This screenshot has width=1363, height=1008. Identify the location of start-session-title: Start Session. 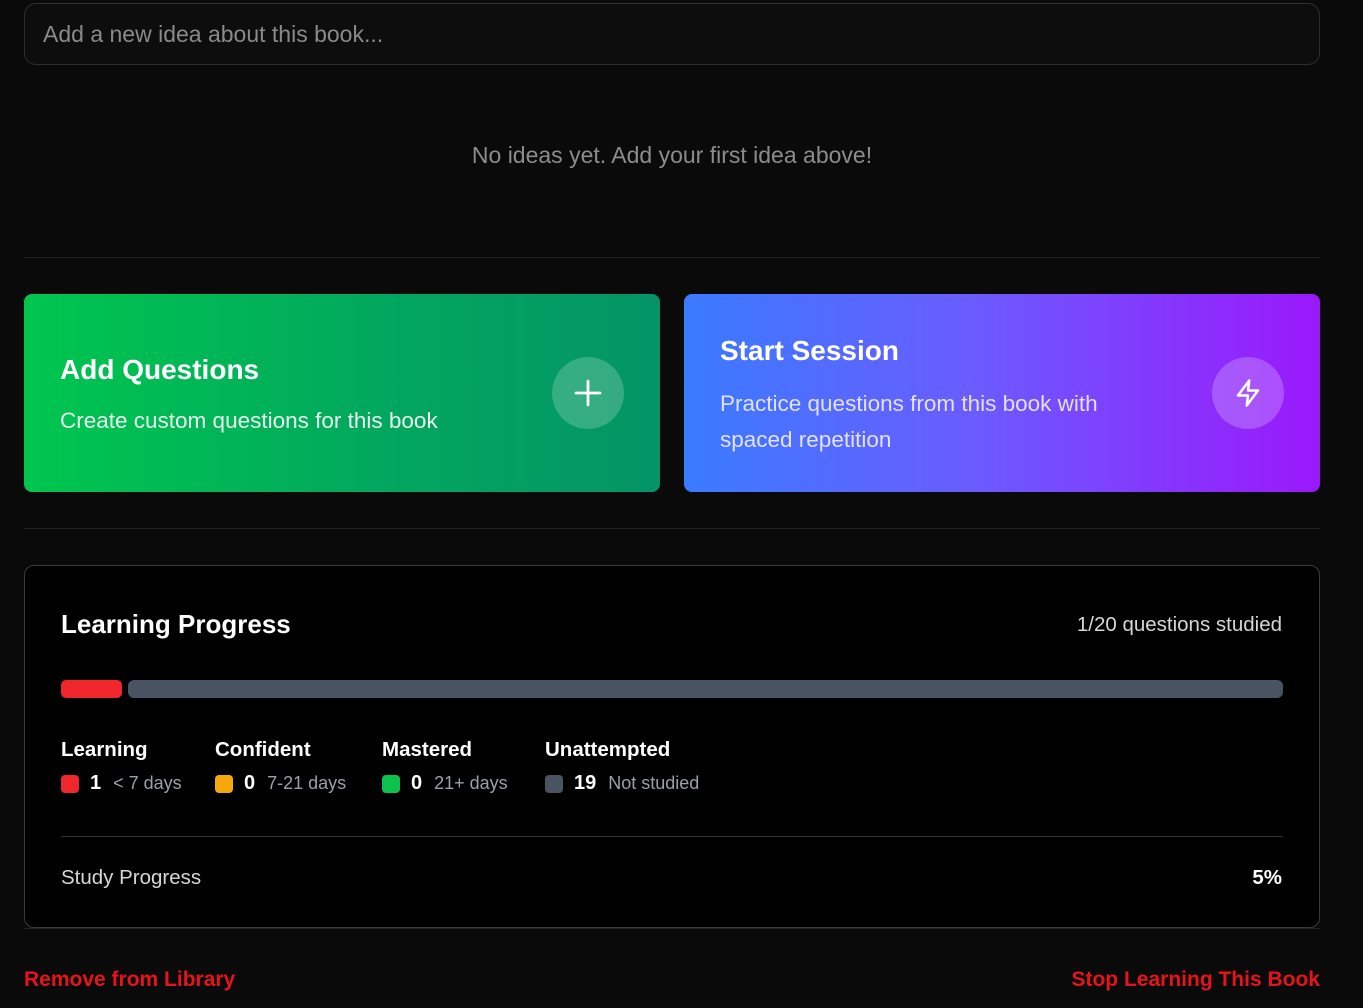
(809, 350).